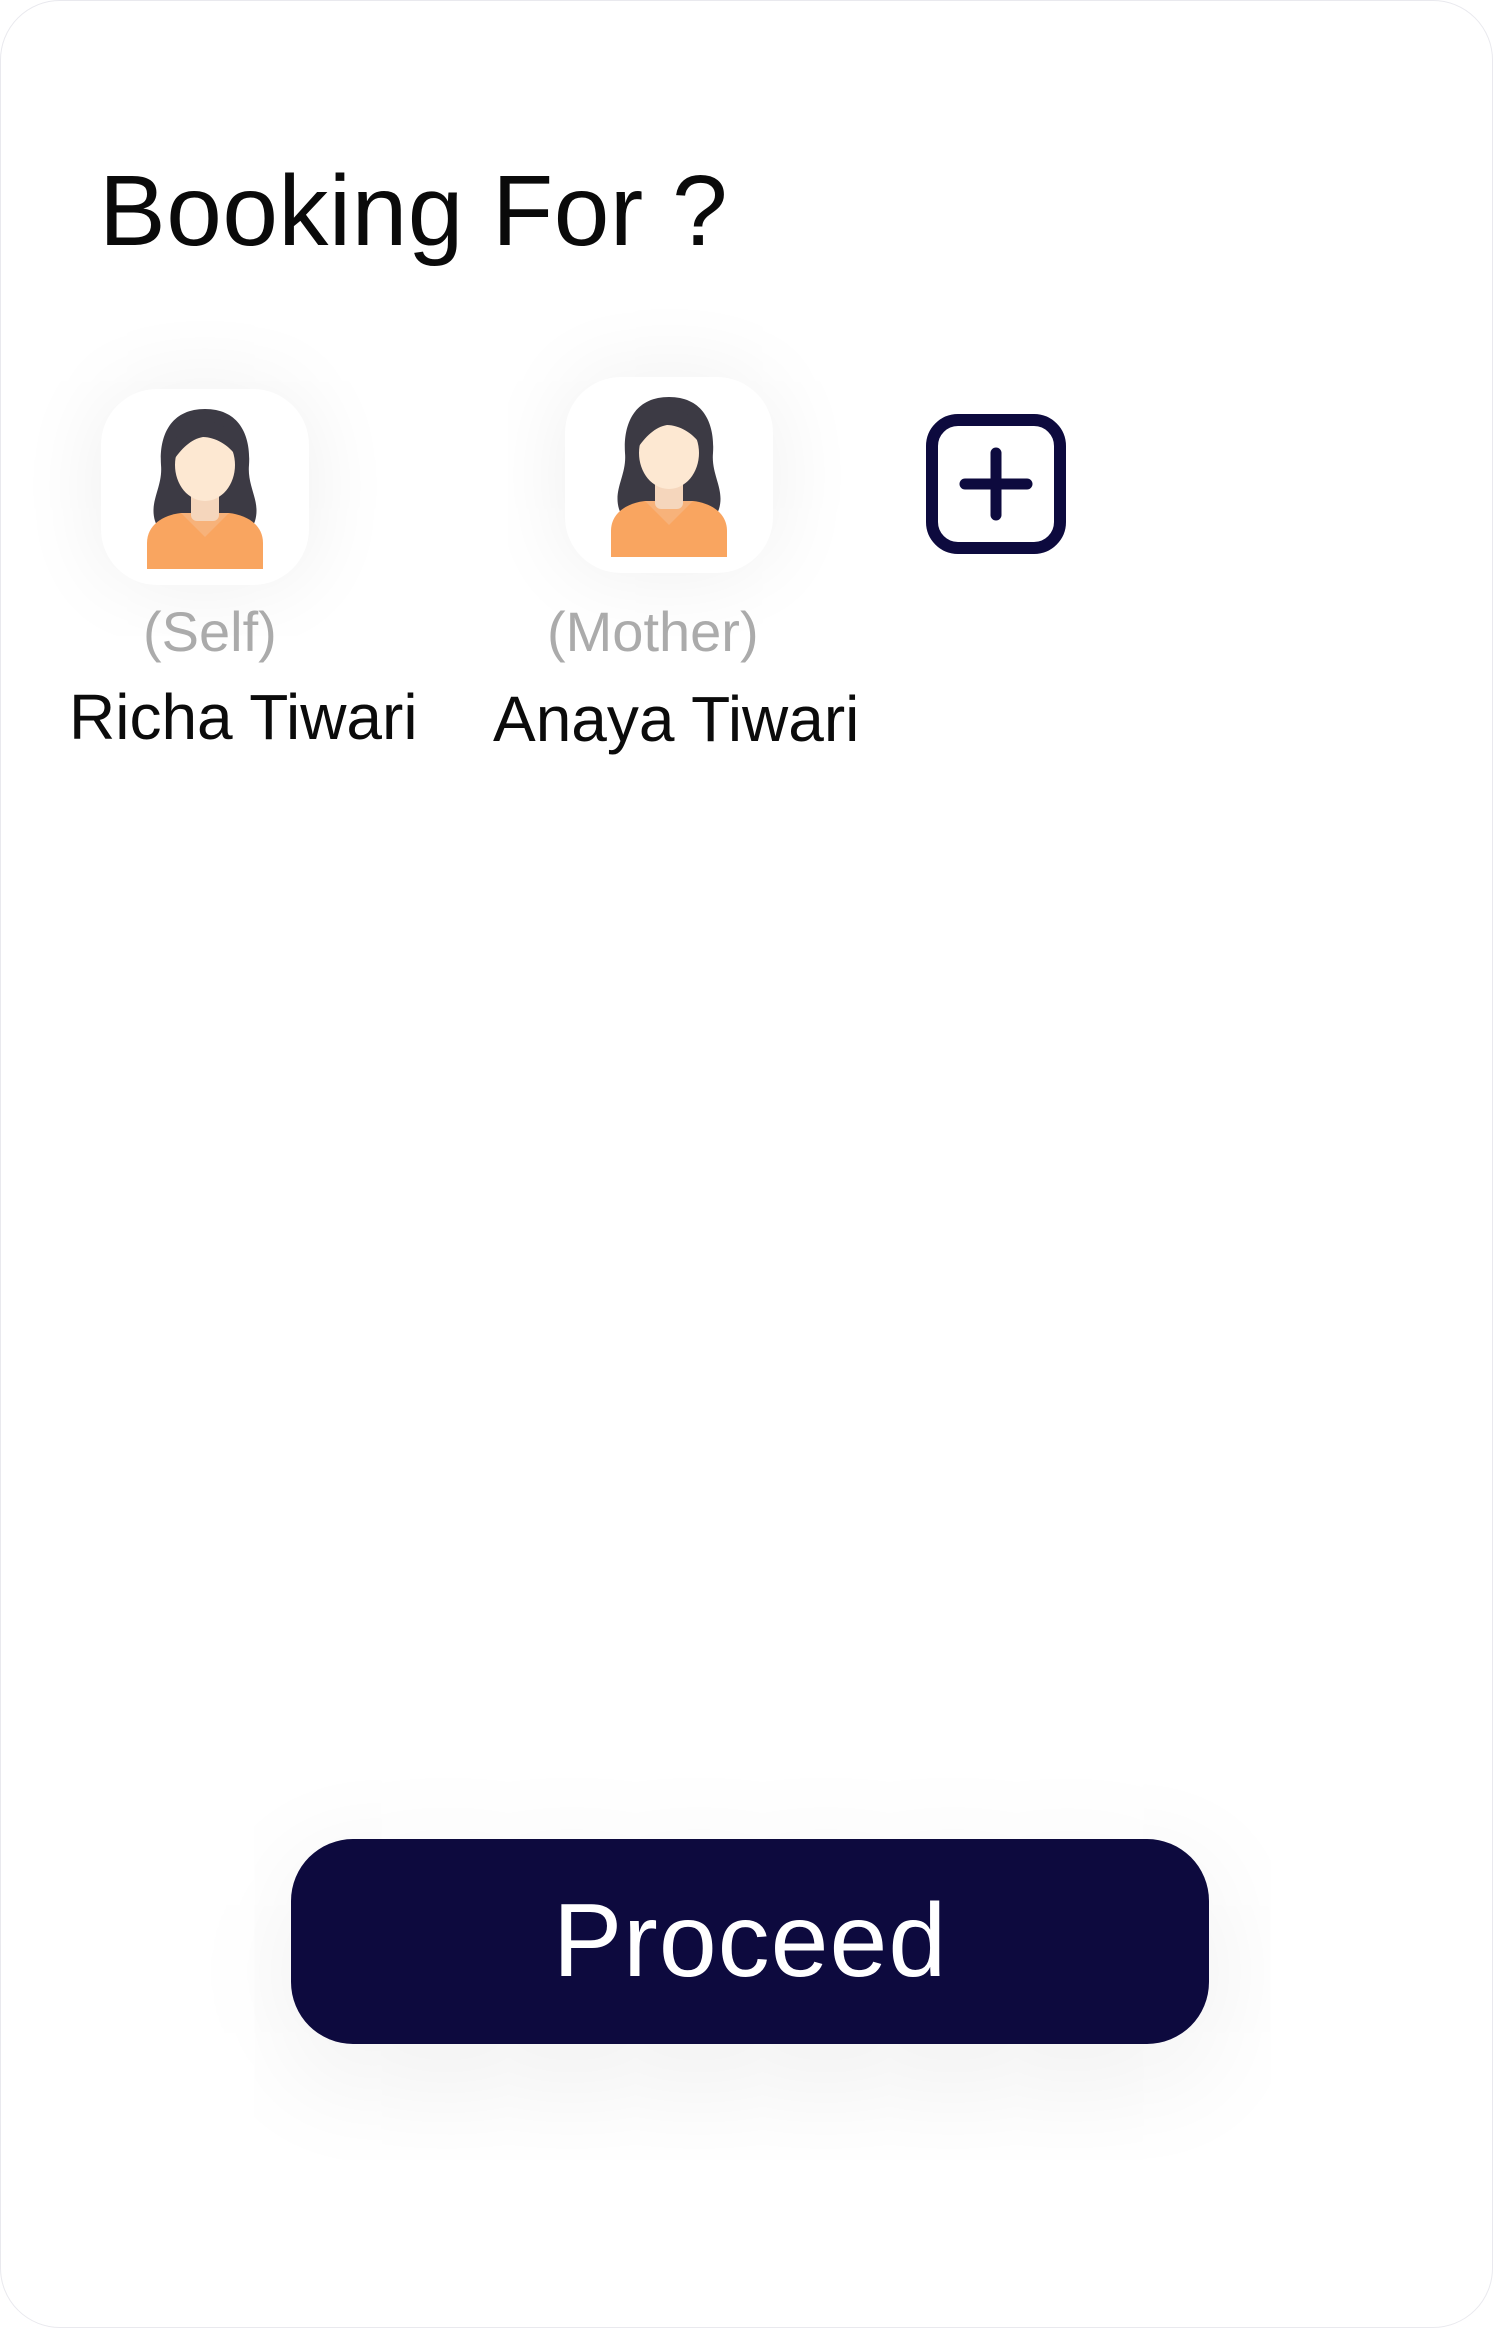  Describe the element at coordinates (750, 1941) in the screenshot. I see `proceed-button: Proceed` at that location.